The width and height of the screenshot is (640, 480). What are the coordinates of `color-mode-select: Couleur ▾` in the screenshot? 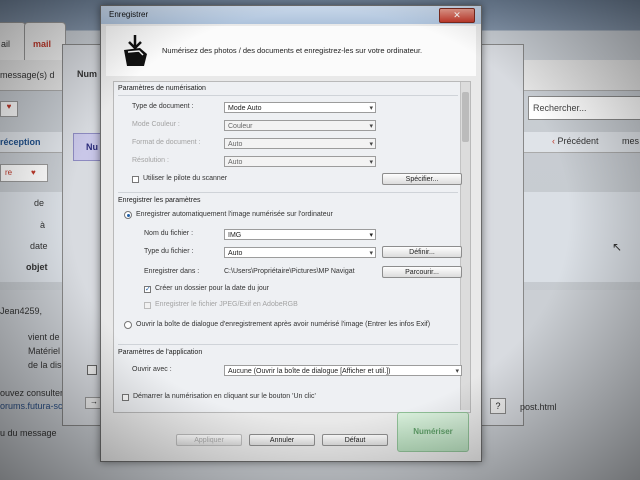 It's located at (300, 125).